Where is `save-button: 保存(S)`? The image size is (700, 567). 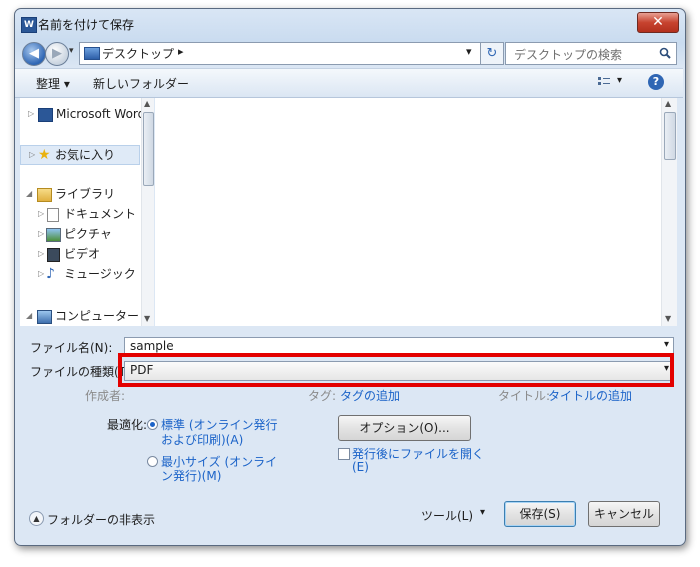 save-button: 保存(S) is located at coordinates (540, 514).